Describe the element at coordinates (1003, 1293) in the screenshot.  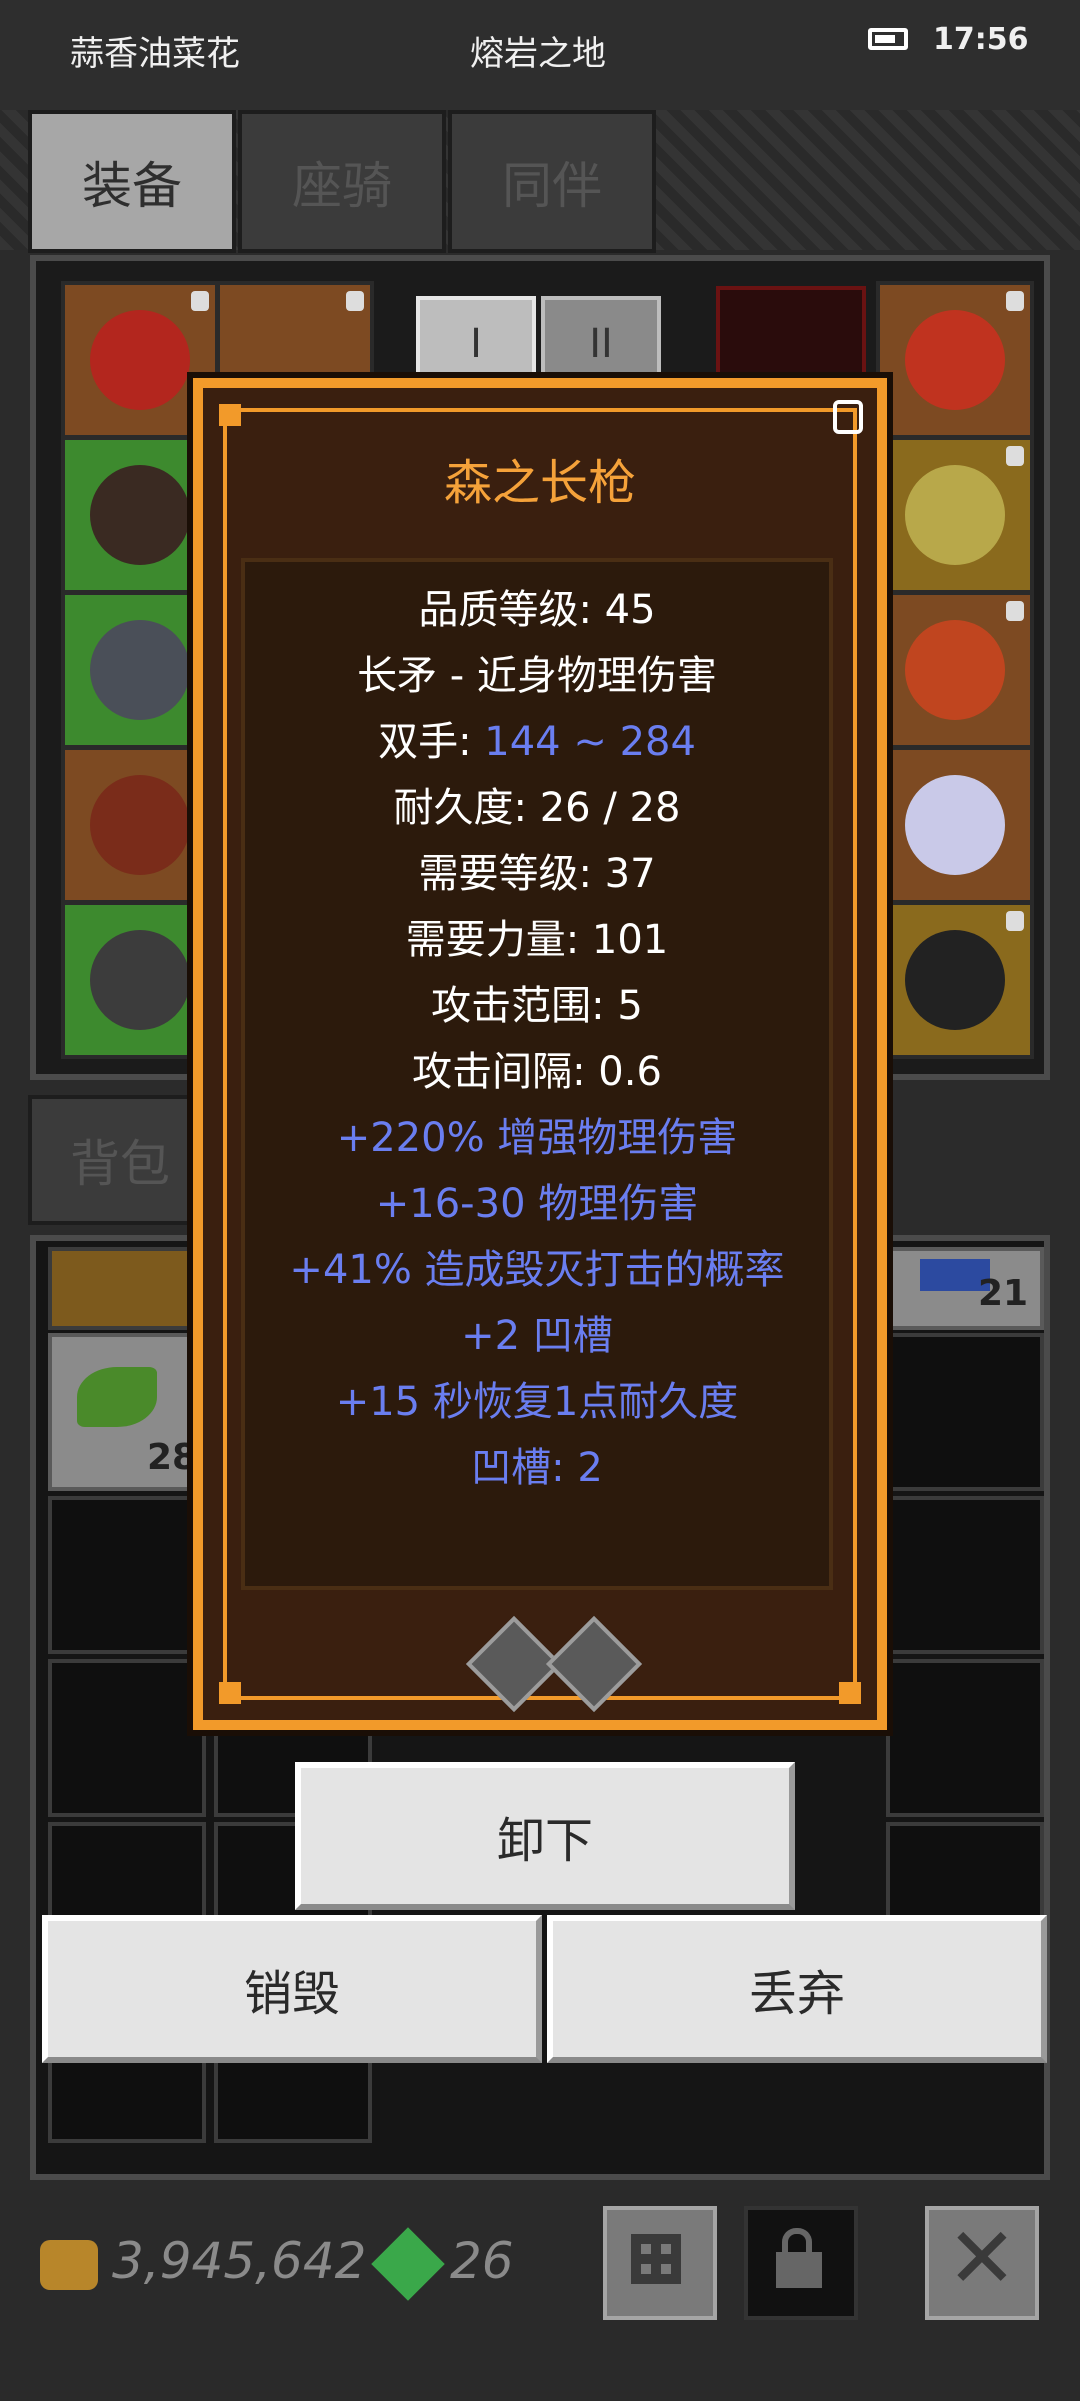
I see `item-count: 21` at that location.